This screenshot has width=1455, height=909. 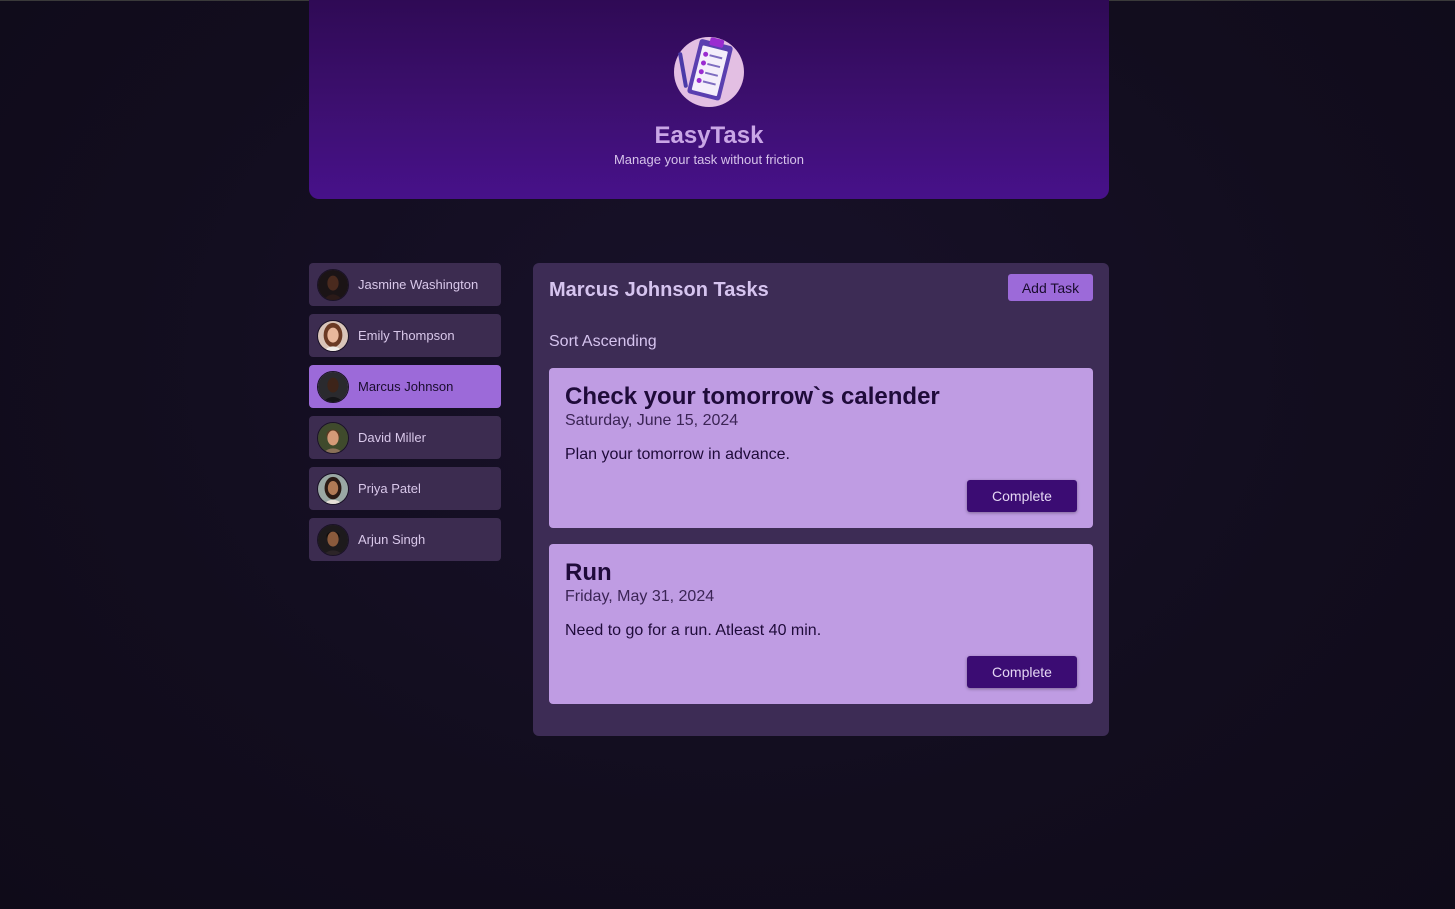 I want to click on user-item-priya-patel: Priya Patel, so click(x=405, y=488).